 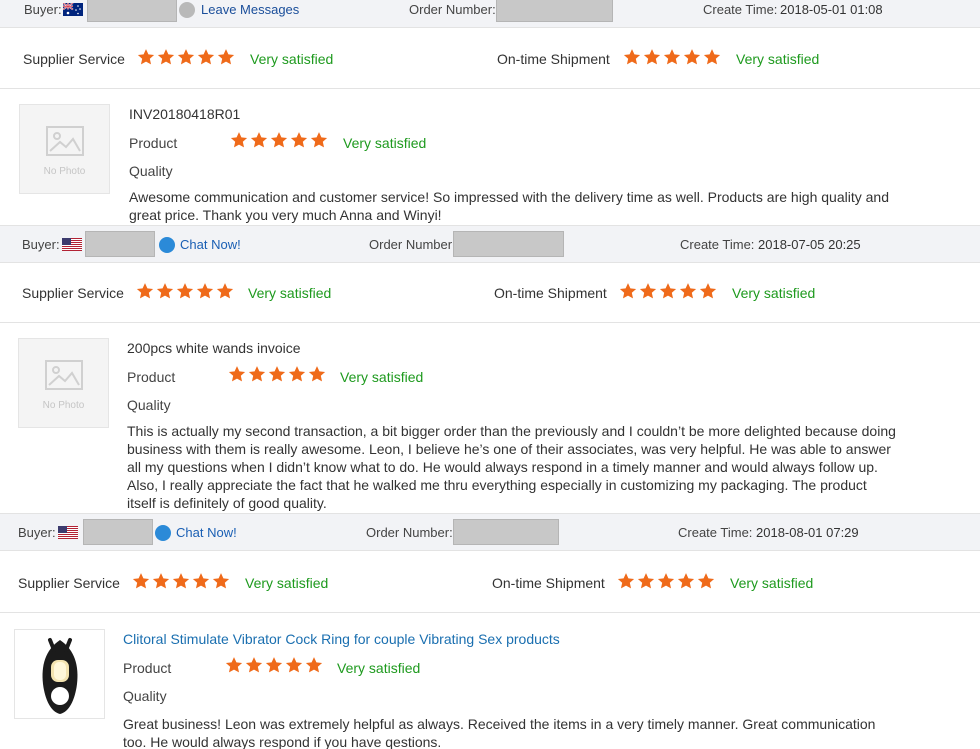 I want to click on quality-label: Quality, so click(x=145, y=696).